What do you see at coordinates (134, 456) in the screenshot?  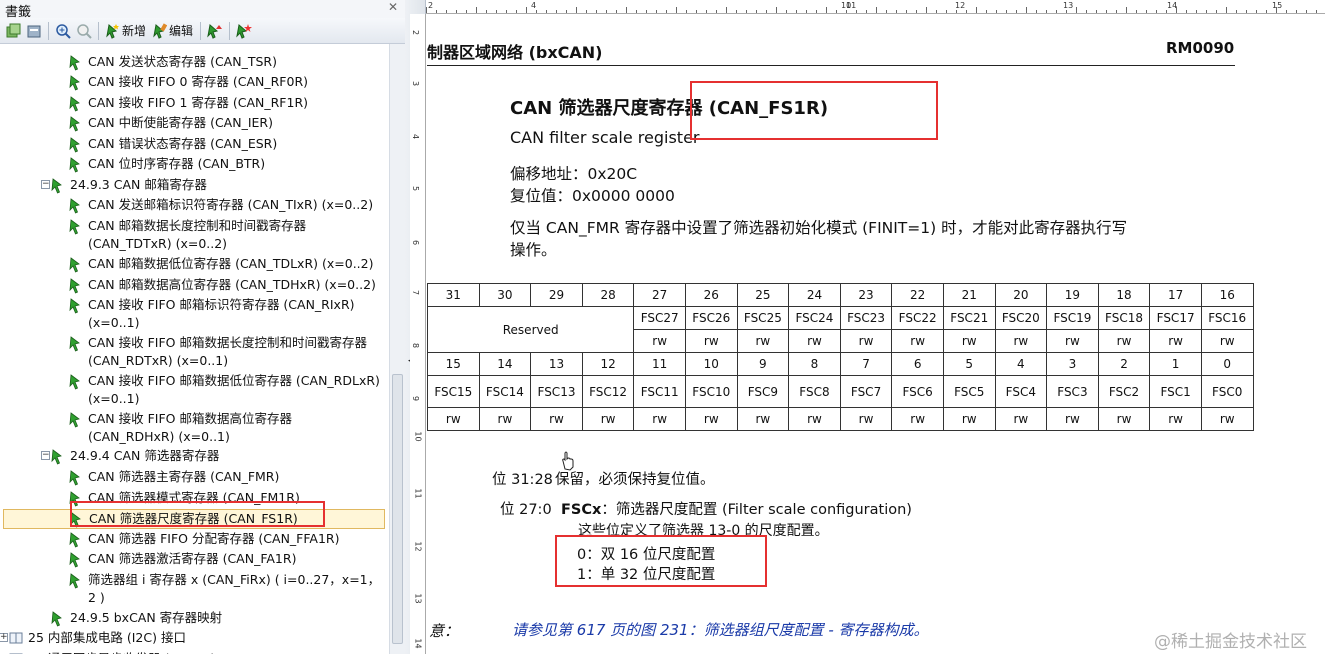 I see `tree-item: 24.9.4 CAN 筛选器寄存器` at bounding box center [134, 456].